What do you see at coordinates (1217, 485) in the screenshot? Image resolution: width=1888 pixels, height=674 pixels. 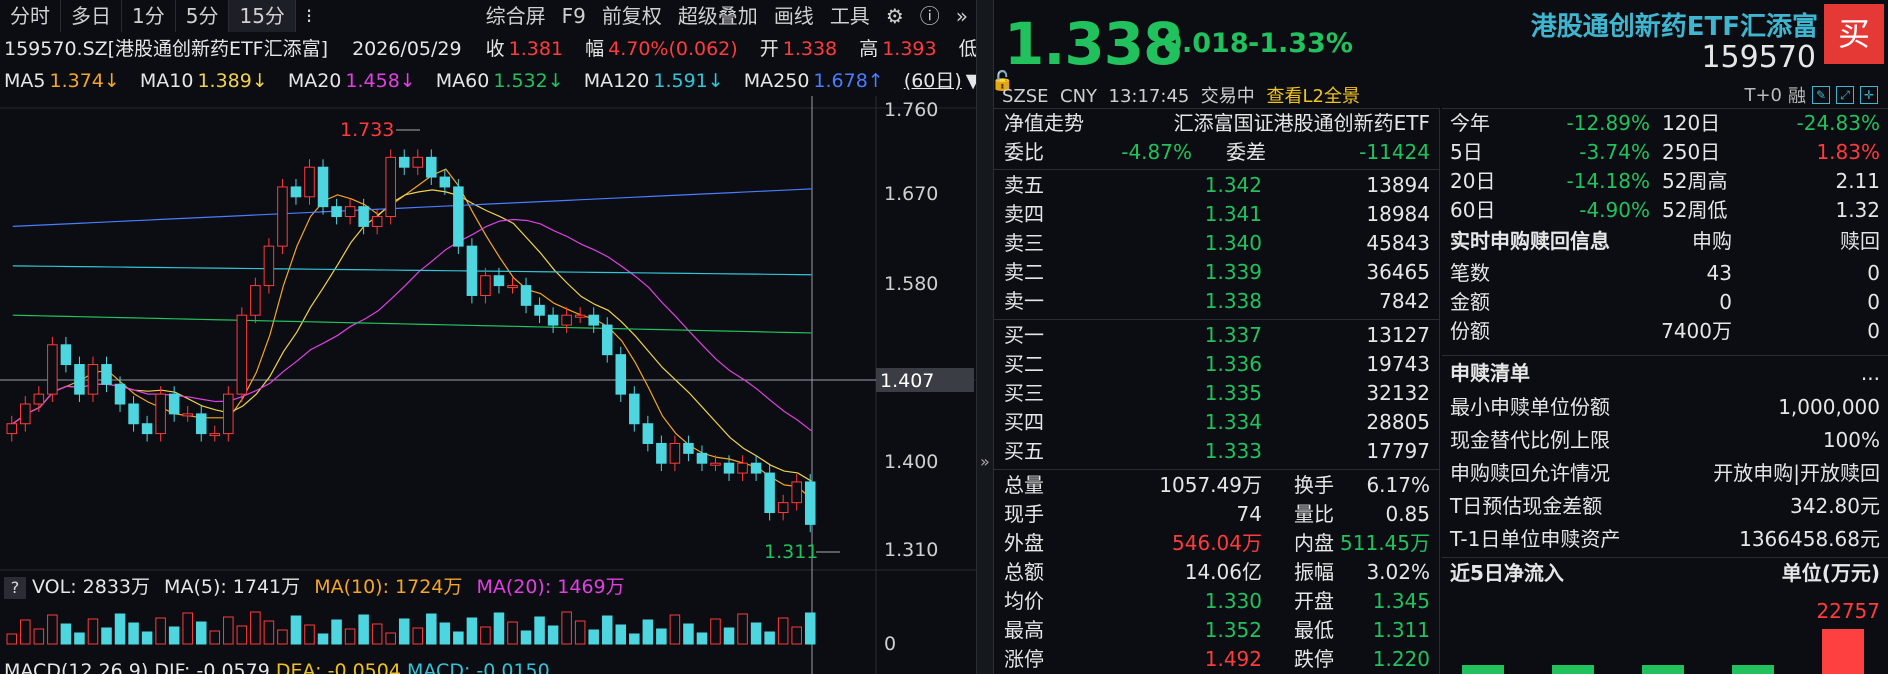 I see `stat-row: 总量 1057.49万 换手 6.17%` at bounding box center [1217, 485].